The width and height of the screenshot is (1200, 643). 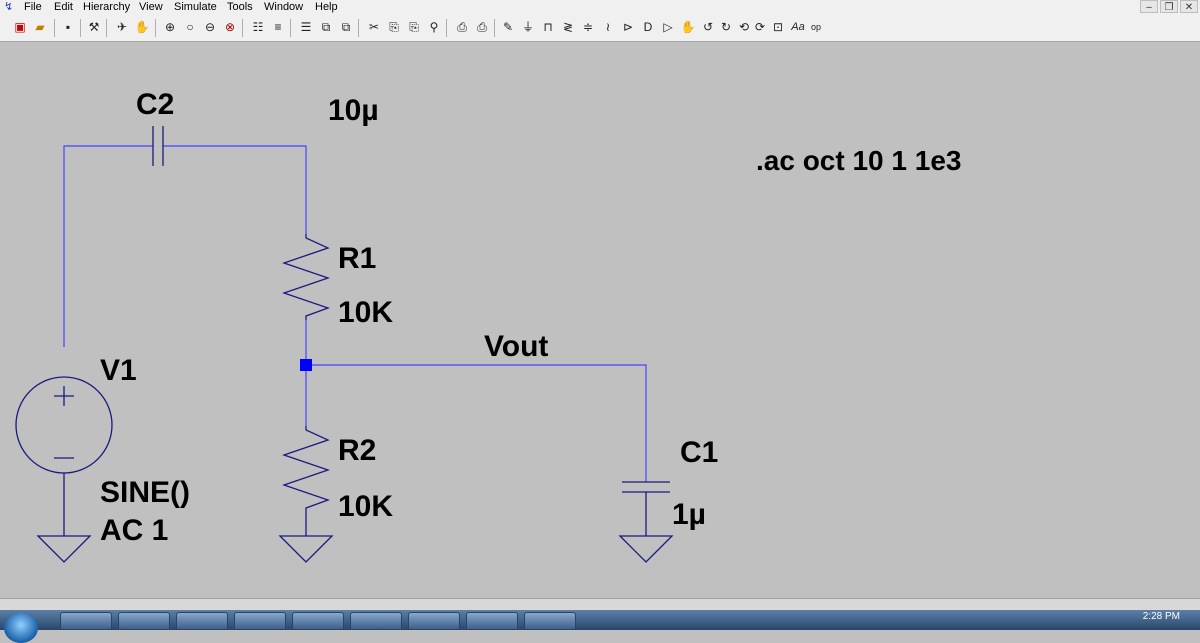 I want to click on autorange-icon: ☷, so click(x=258, y=27).